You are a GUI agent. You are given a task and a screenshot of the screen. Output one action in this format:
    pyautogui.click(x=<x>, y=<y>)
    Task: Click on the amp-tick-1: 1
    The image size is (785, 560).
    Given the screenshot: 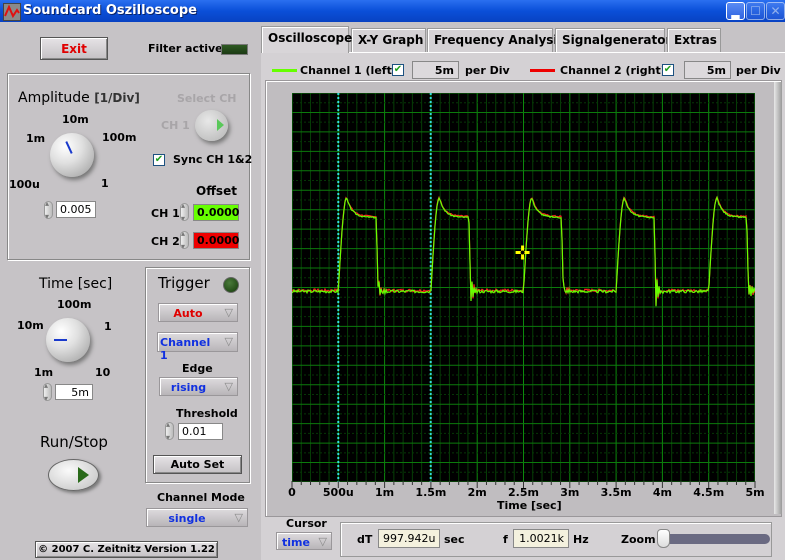 What is the action you would take?
    pyautogui.click(x=105, y=183)
    